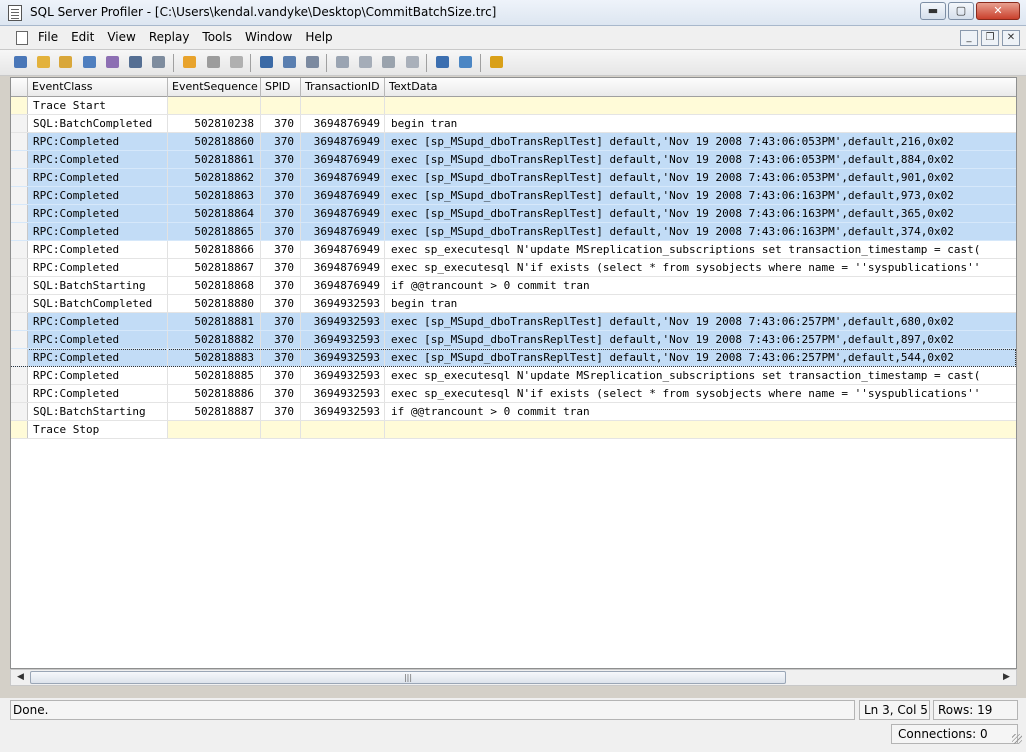 Image resolution: width=1026 pixels, height=752 pixels. I want to click on cell-eventsequence: 502818866, so click(214, 249).